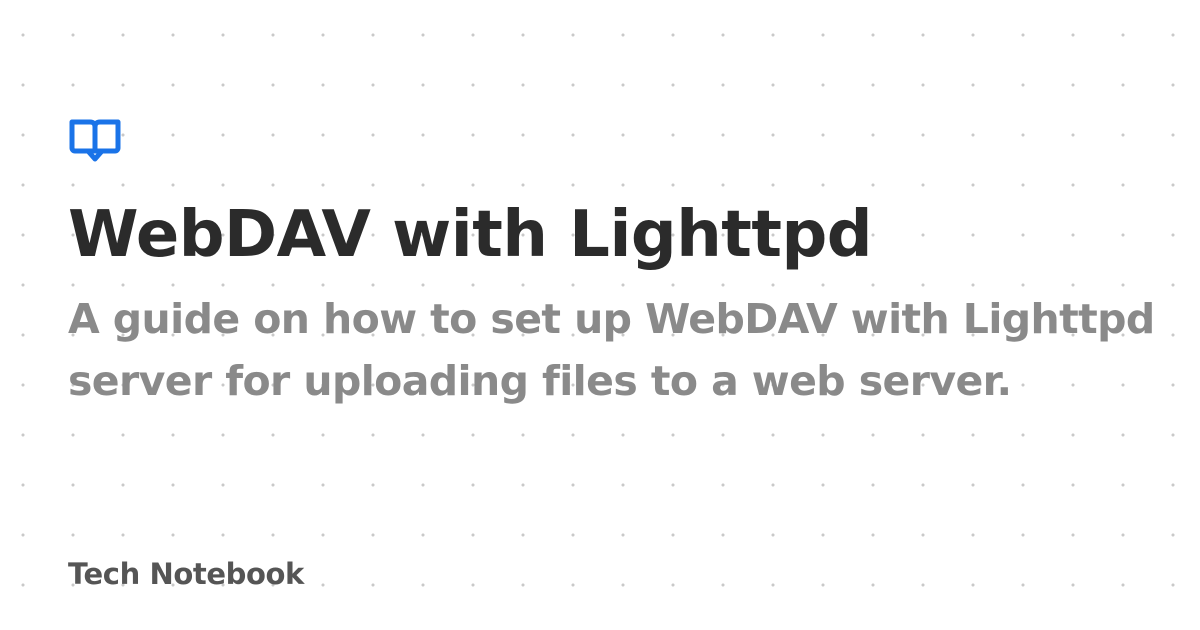  I want to click on book-icon, so click(95, 140).